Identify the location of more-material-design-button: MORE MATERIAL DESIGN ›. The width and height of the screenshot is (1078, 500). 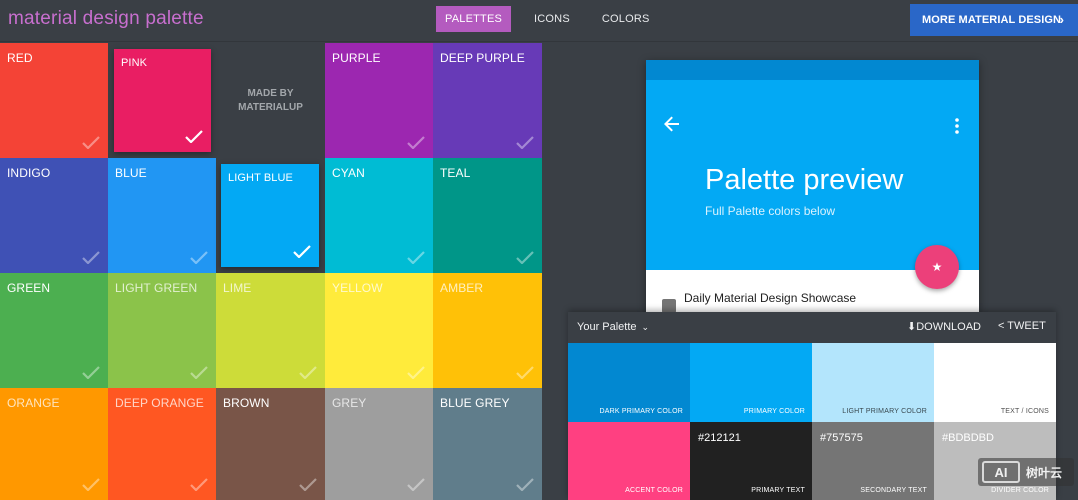
(994, 20).